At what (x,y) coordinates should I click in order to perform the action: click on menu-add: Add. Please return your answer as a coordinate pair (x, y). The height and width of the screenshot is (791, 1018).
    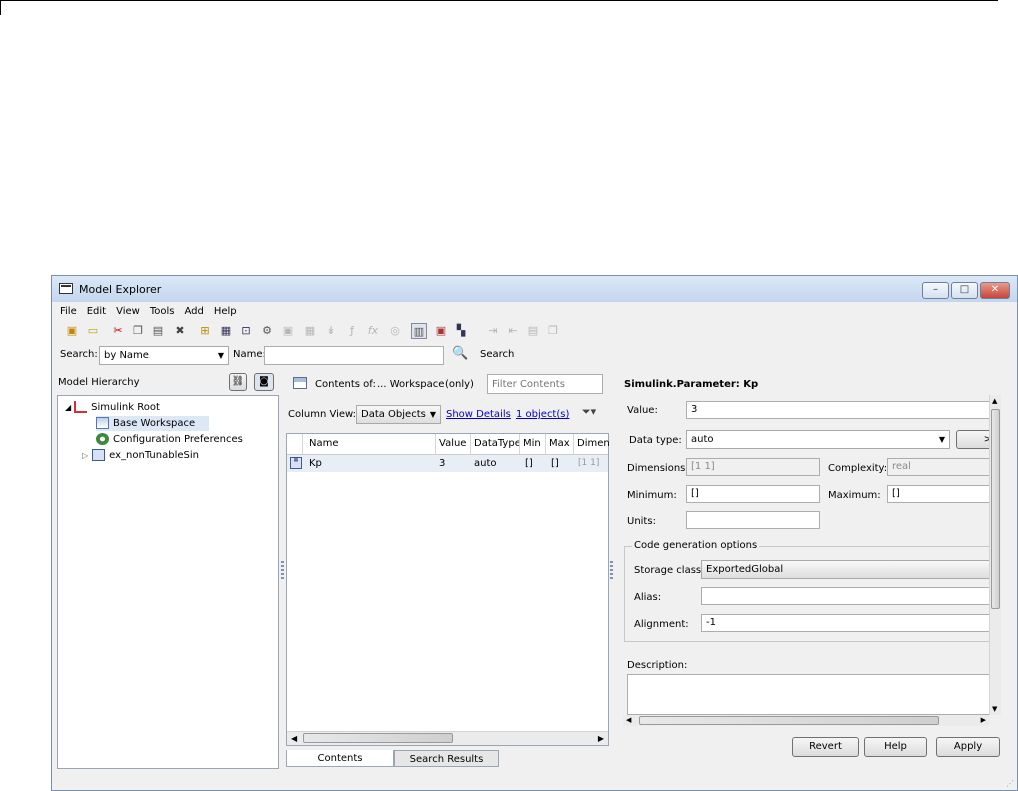
    Looking at the image, I should click on (193, 312).